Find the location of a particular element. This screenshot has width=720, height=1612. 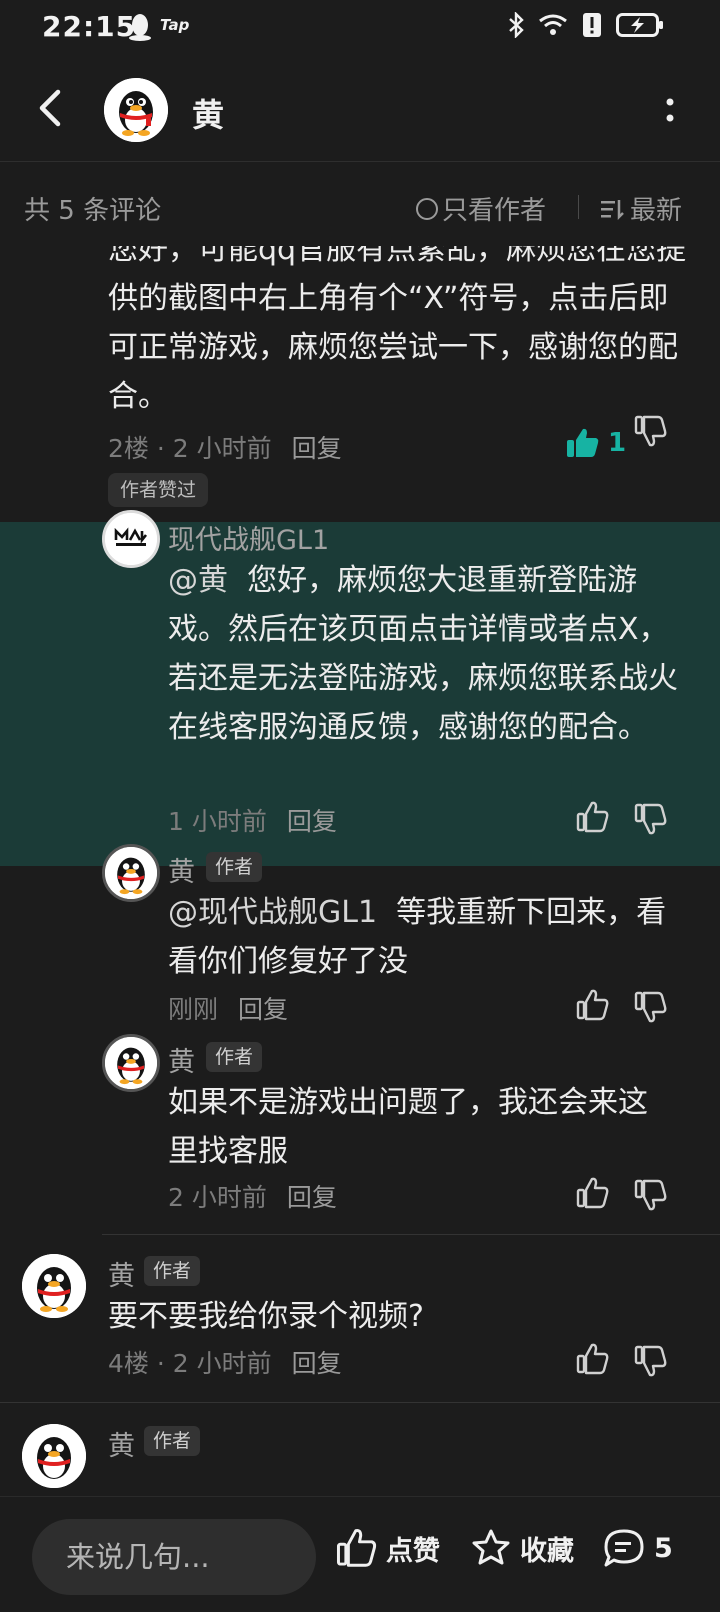

reply-text: @现代战舰GL1 等我重新下回来，看看你们修复好了没 is located at coordinates (428, 937).